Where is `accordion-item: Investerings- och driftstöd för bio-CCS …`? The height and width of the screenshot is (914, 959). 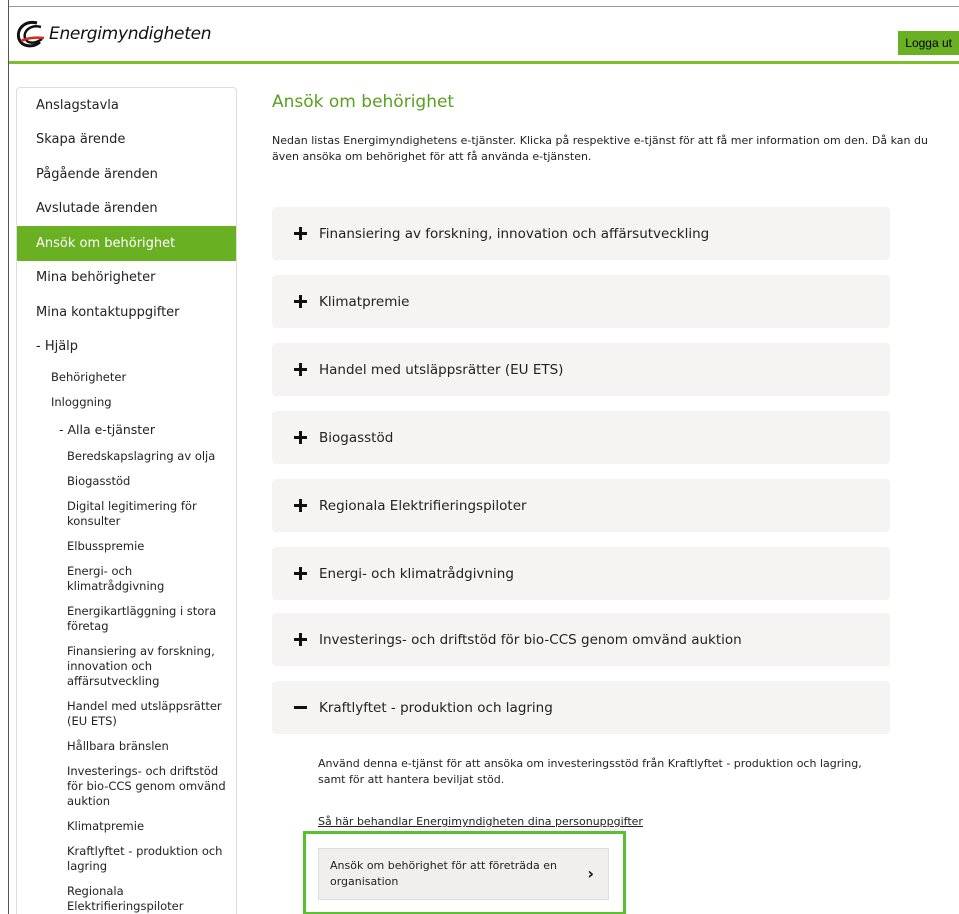 accordion-item: Investerings- och driftstöd för bio-CCS … is located at coordinates (581, 639).